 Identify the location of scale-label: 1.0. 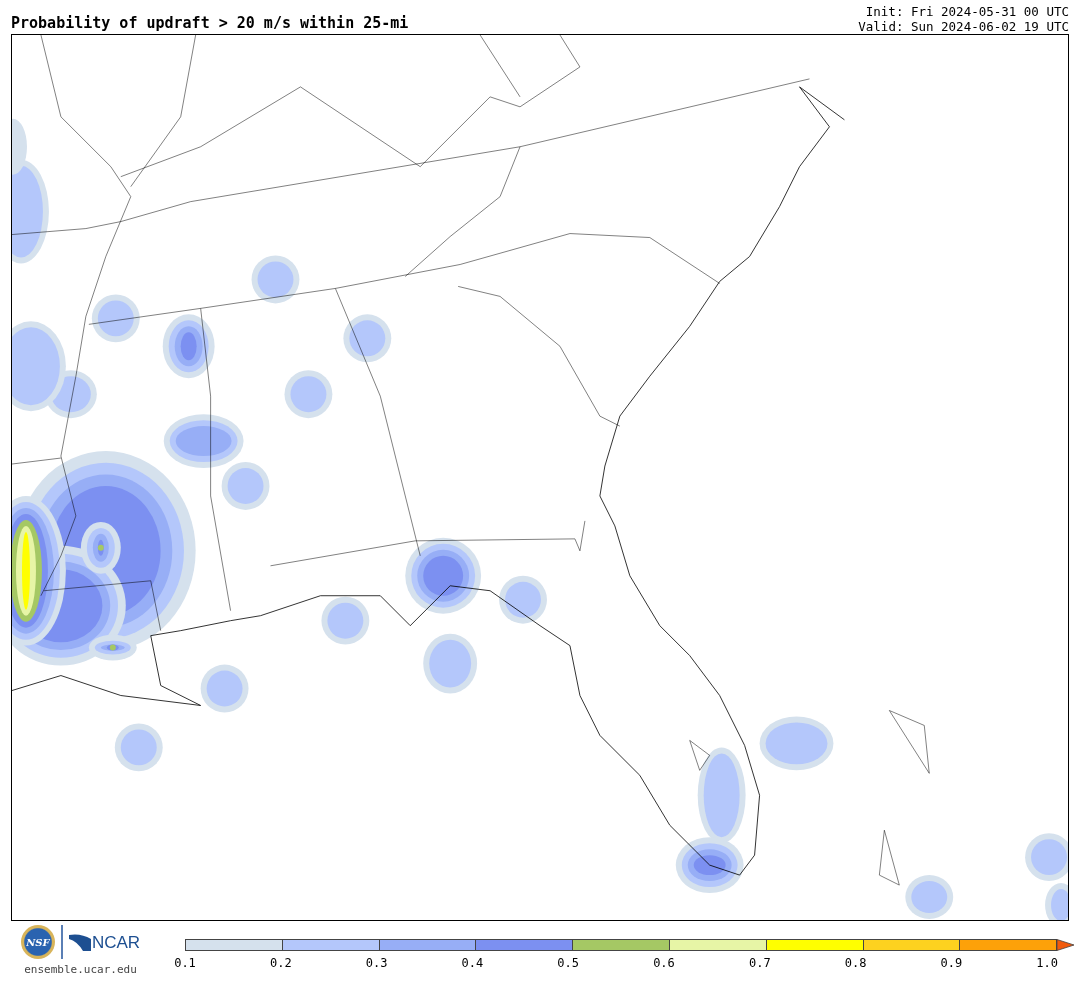
(1047, 963).